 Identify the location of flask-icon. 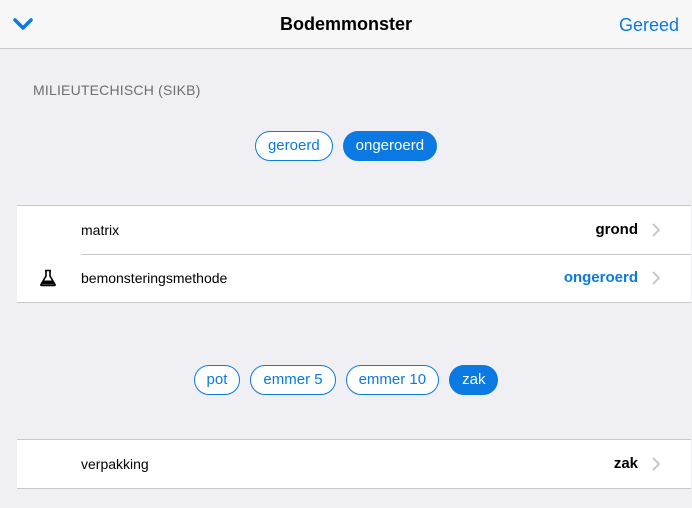
(48, 278).